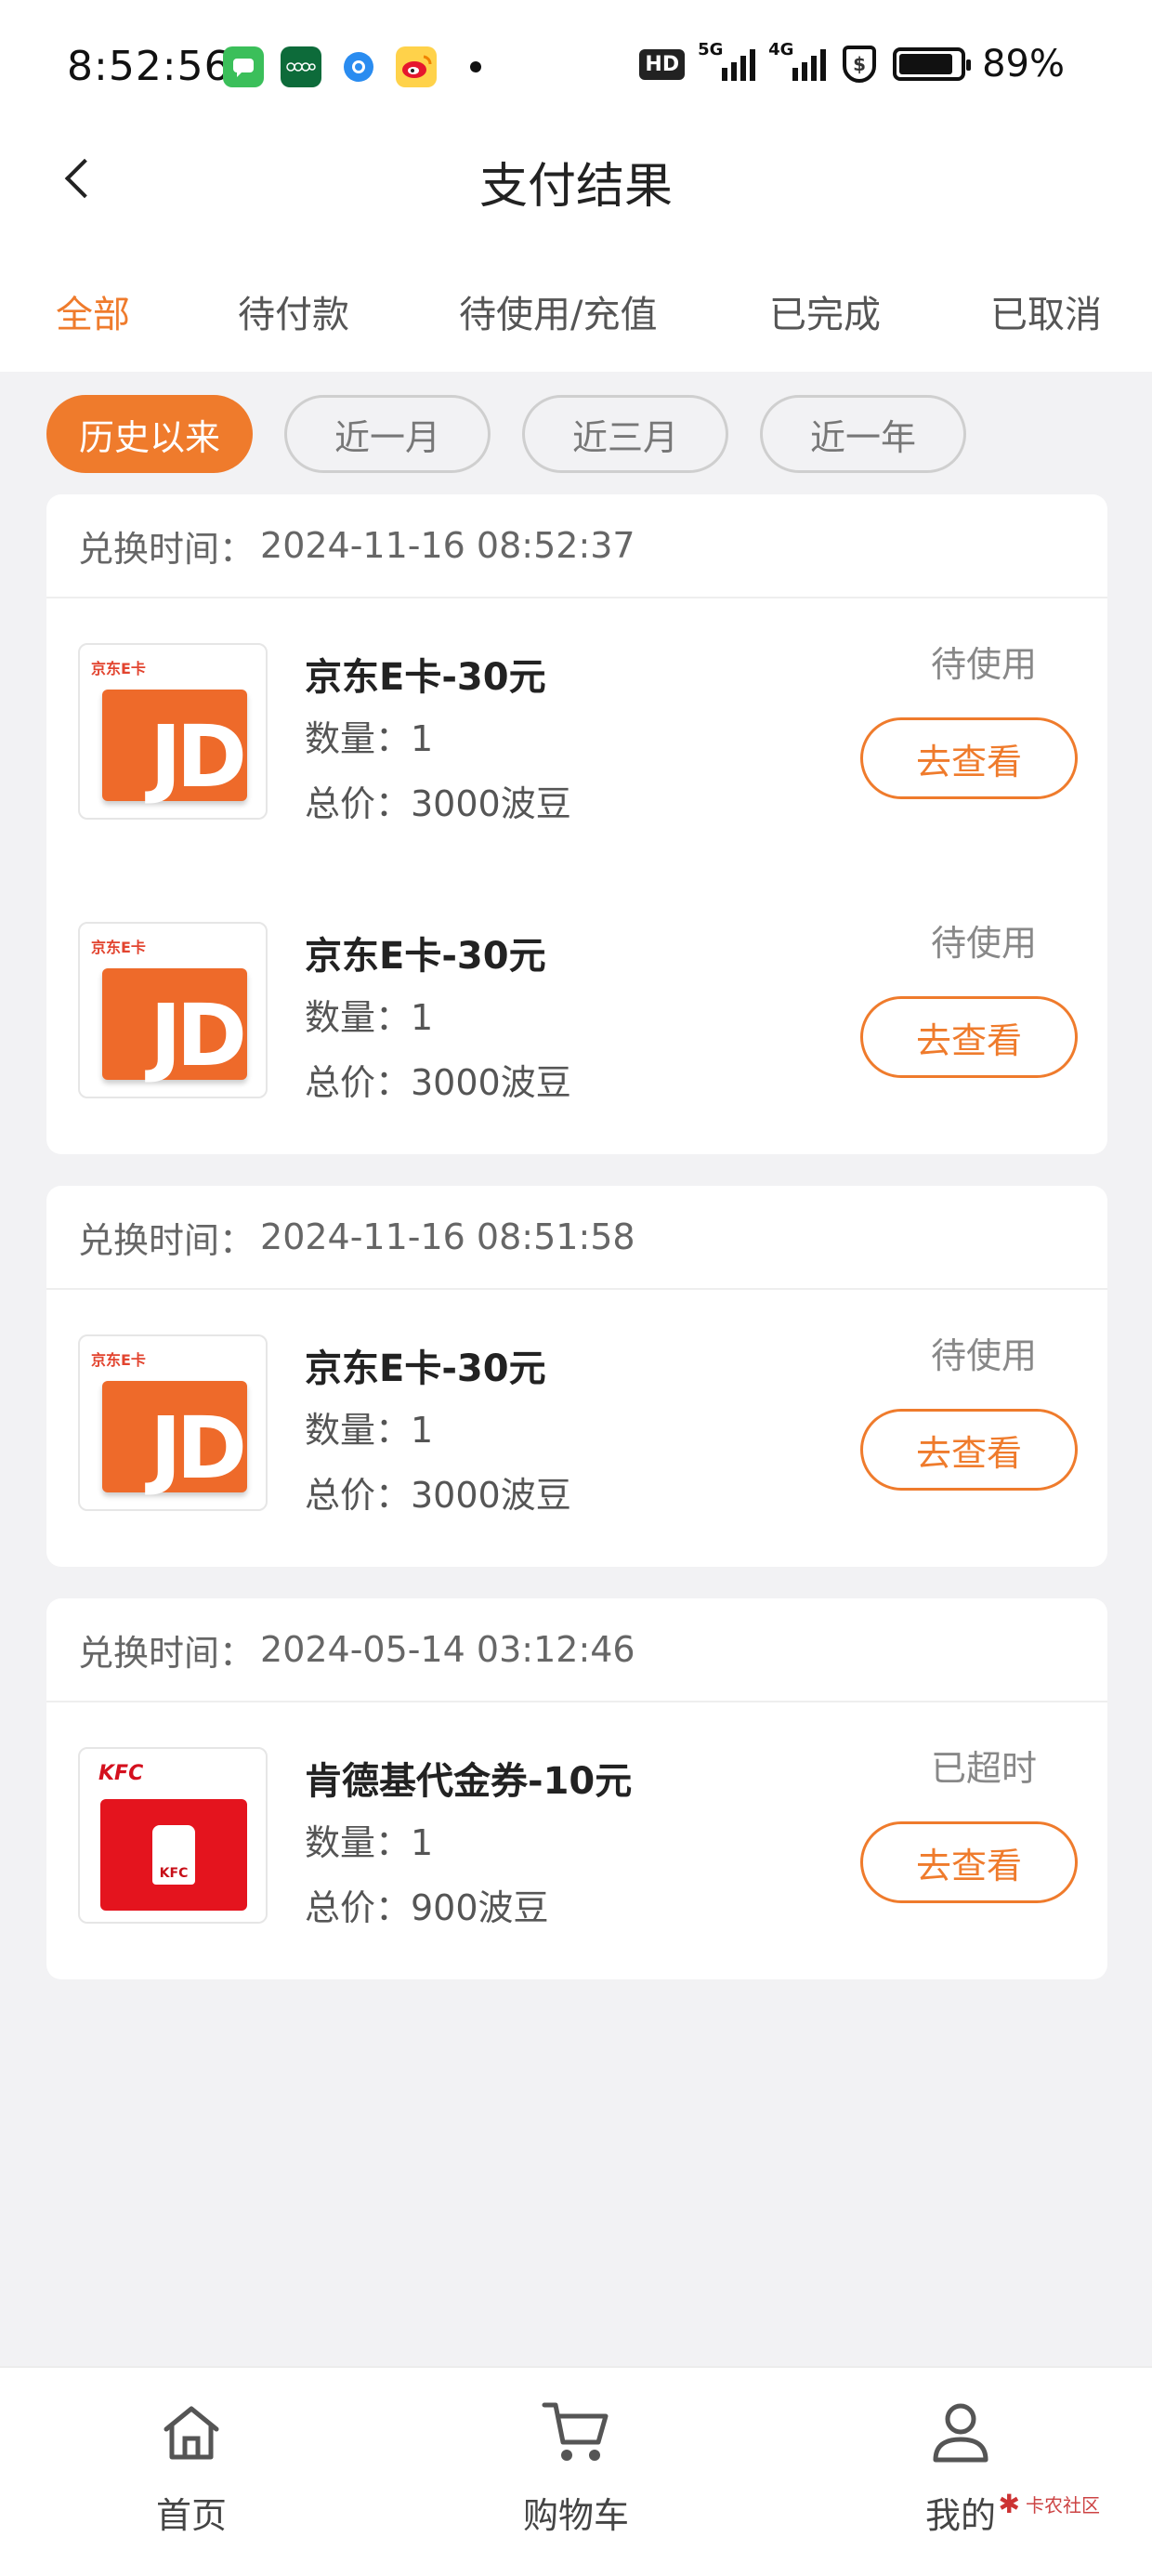  What do you see at coordinates (358, 66) in the screenshot?
I see `browser-icon` at bounding box center [358, 66].